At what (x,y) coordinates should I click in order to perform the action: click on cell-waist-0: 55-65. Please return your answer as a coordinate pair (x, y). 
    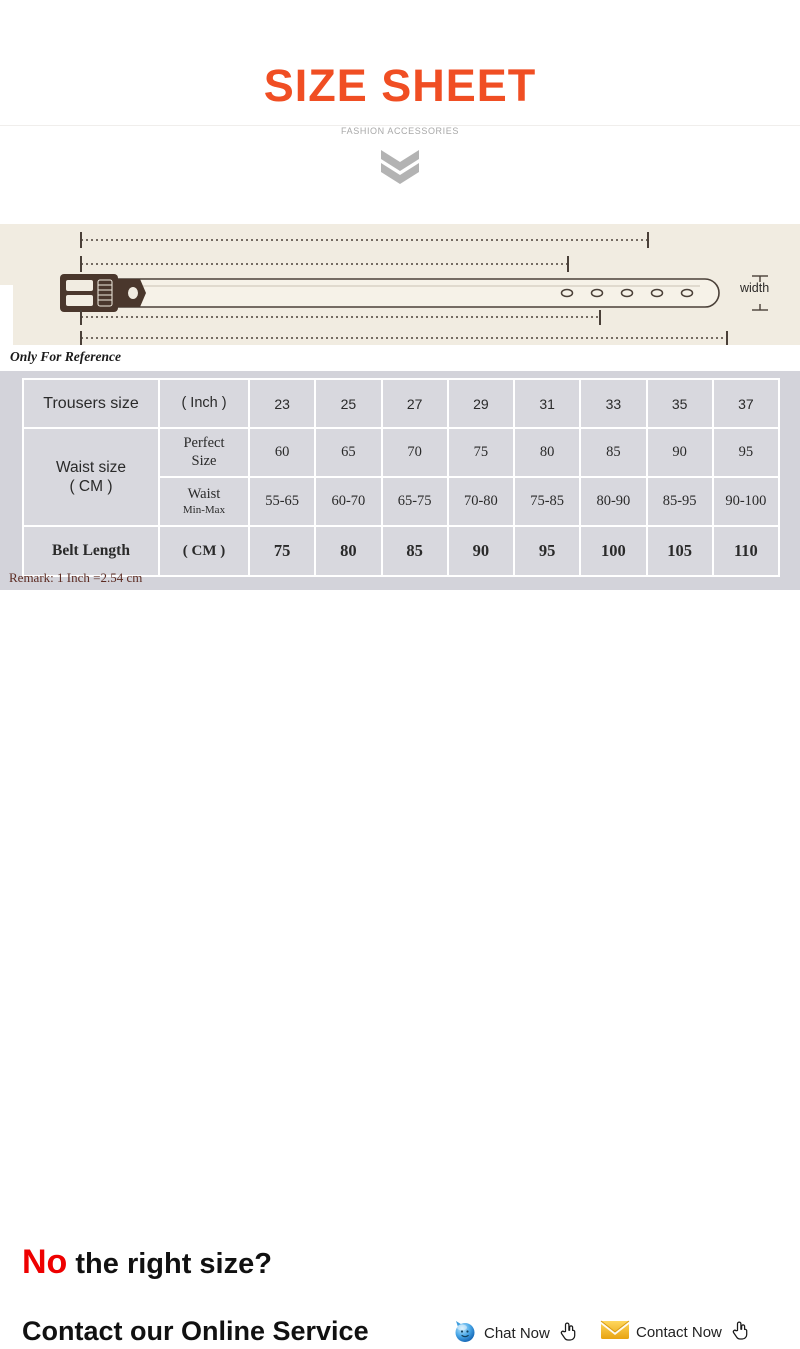
    Looking at the image, I should click on (282, 501).